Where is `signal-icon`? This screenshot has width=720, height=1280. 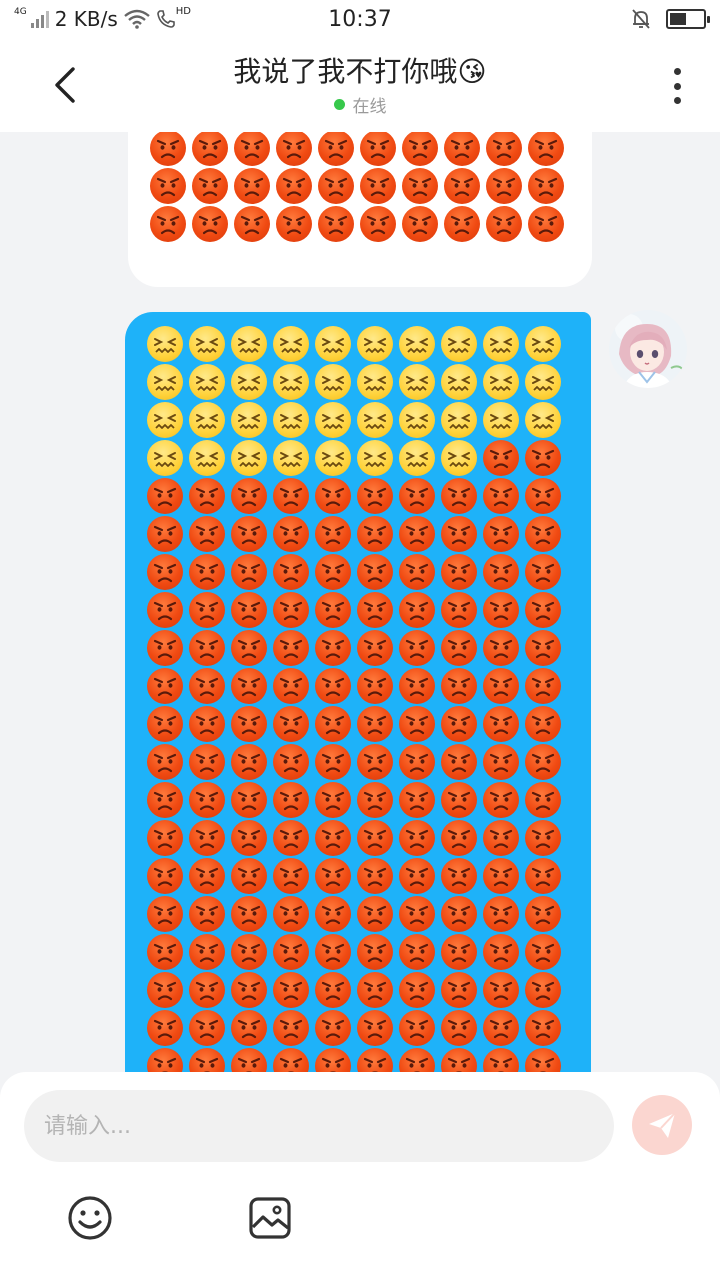
signal-icon is located at coordinates (39, 19).